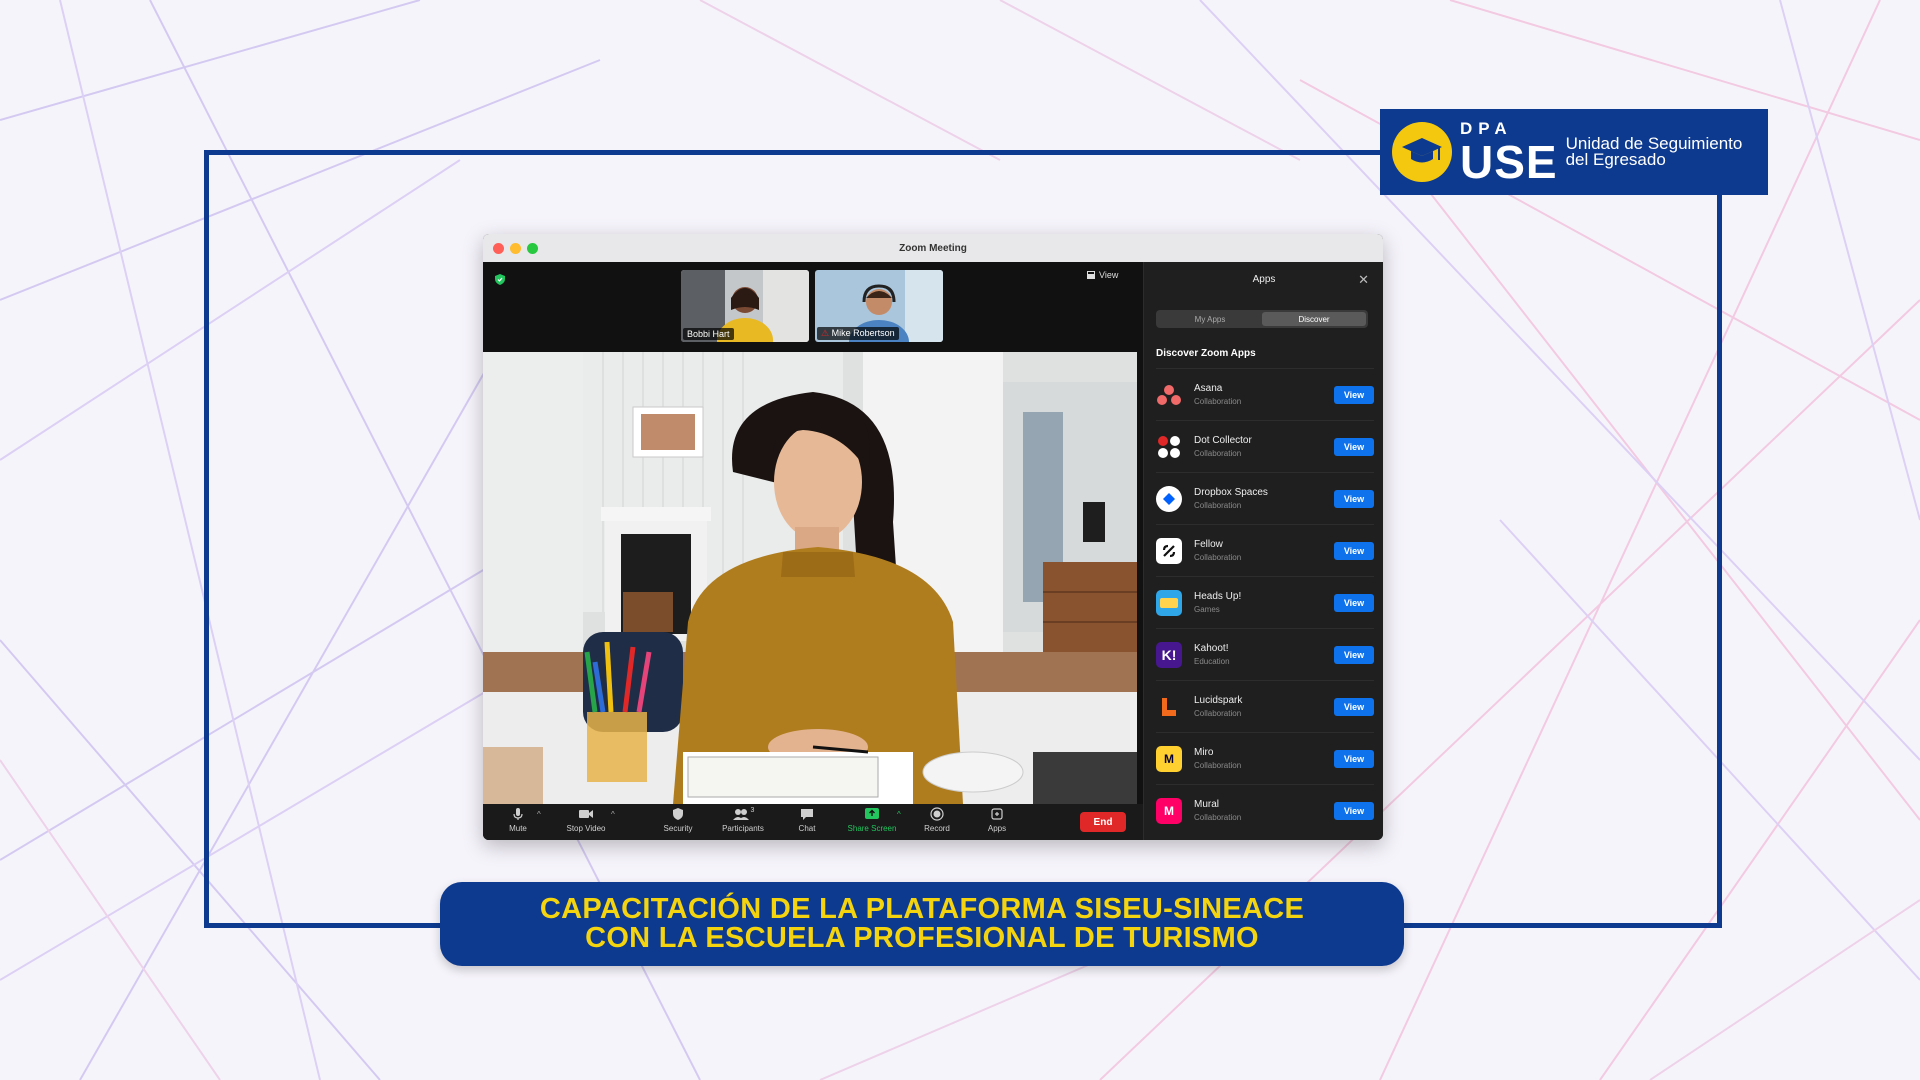 This screenshot has width=1920, height=1080. What do you see at coordinates (1169, 447) in the screenshot?
I see `dot-collector-icon` at bounding box center [1169, 447].